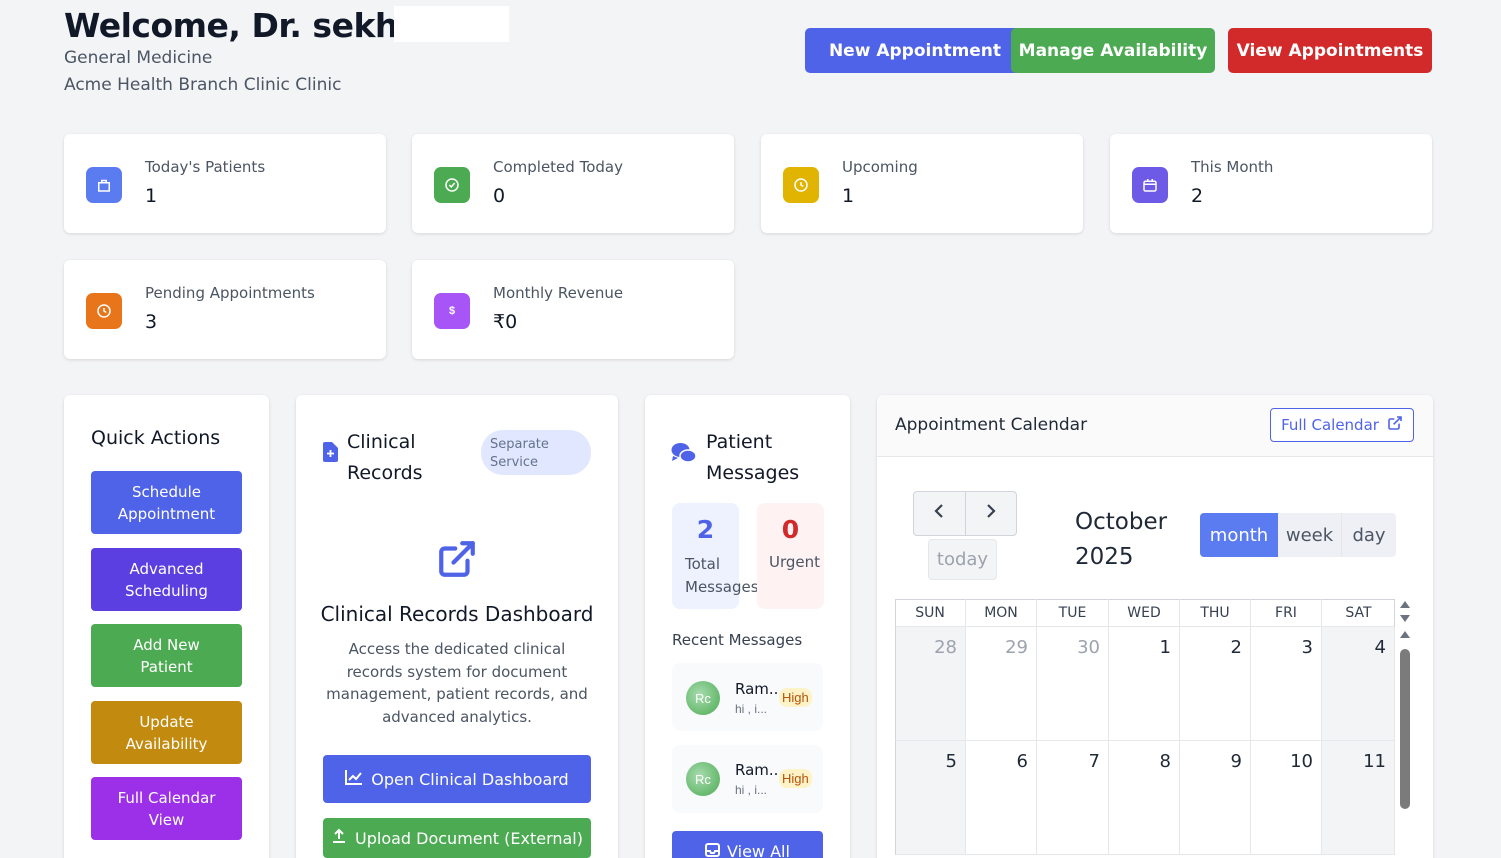  What do you see at coordinates (1155, 426) in the screenshot?
I see `calendar-header: Appointment Calendar Full Calendar` at bounding box center [1155, 426].